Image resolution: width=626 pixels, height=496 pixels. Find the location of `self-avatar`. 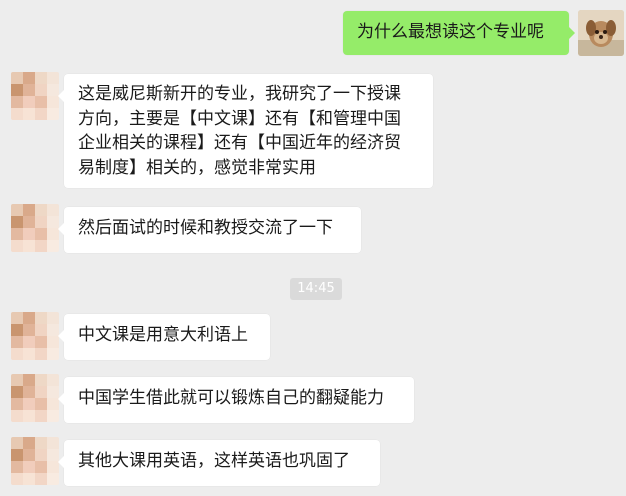

self-avatar is located at coordinates (601, 33).